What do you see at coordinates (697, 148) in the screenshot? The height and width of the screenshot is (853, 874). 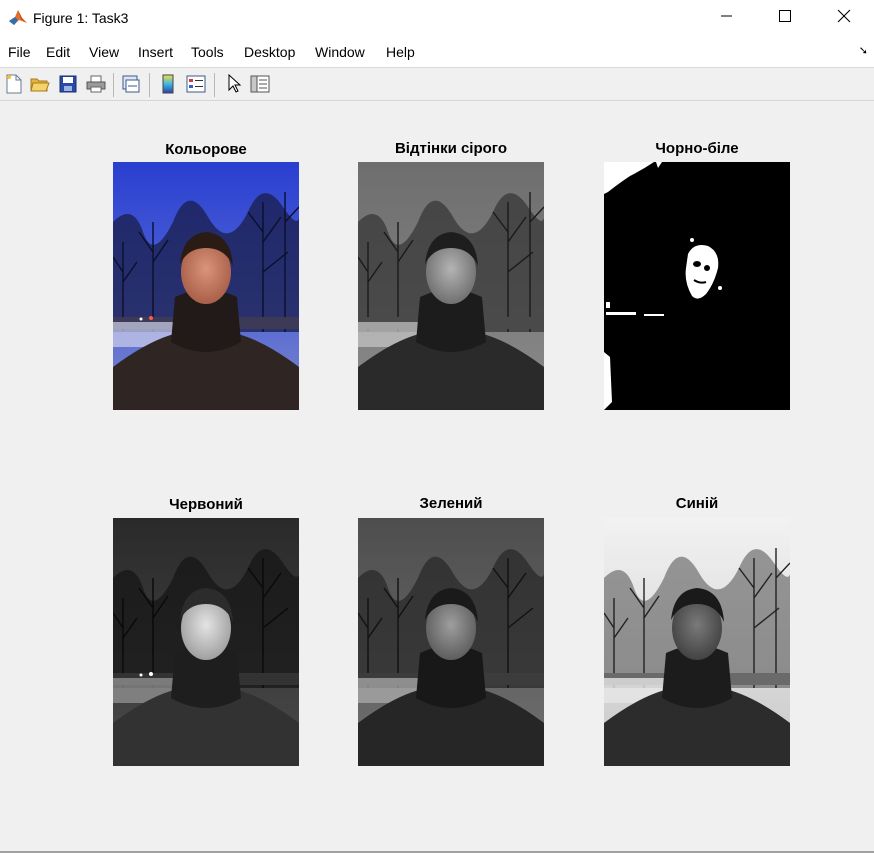 I see `subplot-title-binary: Чорно-біле` at bounding box center [697, 148].